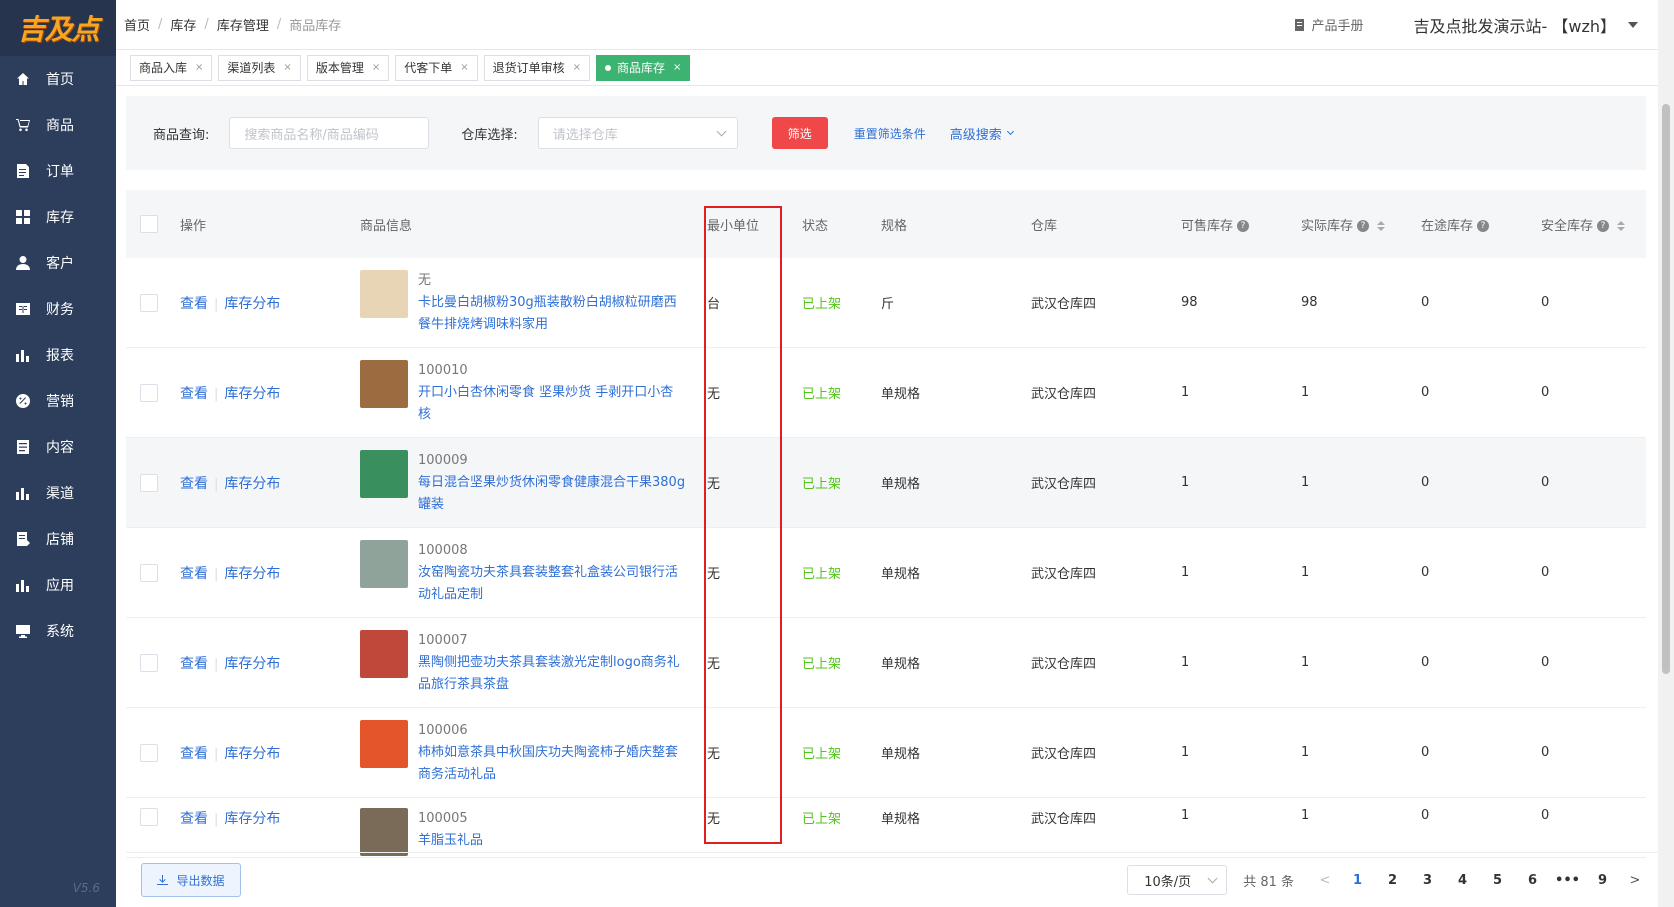  I want to click on sidebar-item: 渠道, so click(58, 493).